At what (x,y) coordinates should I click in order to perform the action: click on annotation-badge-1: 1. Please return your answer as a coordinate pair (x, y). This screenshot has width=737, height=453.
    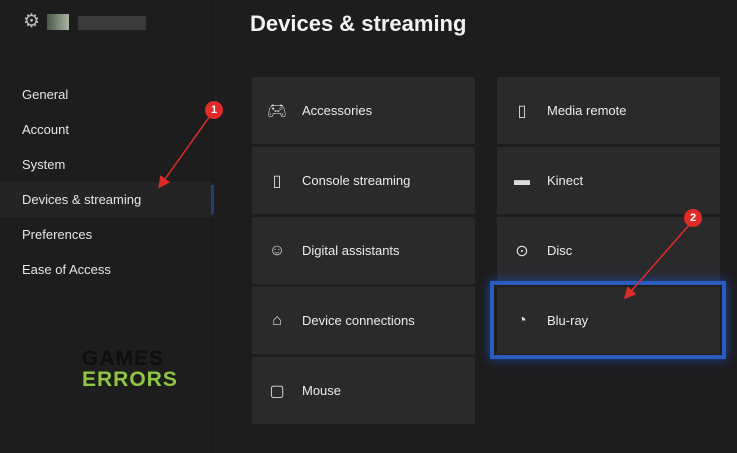
    Looking at the image, I should click on (214, 110).